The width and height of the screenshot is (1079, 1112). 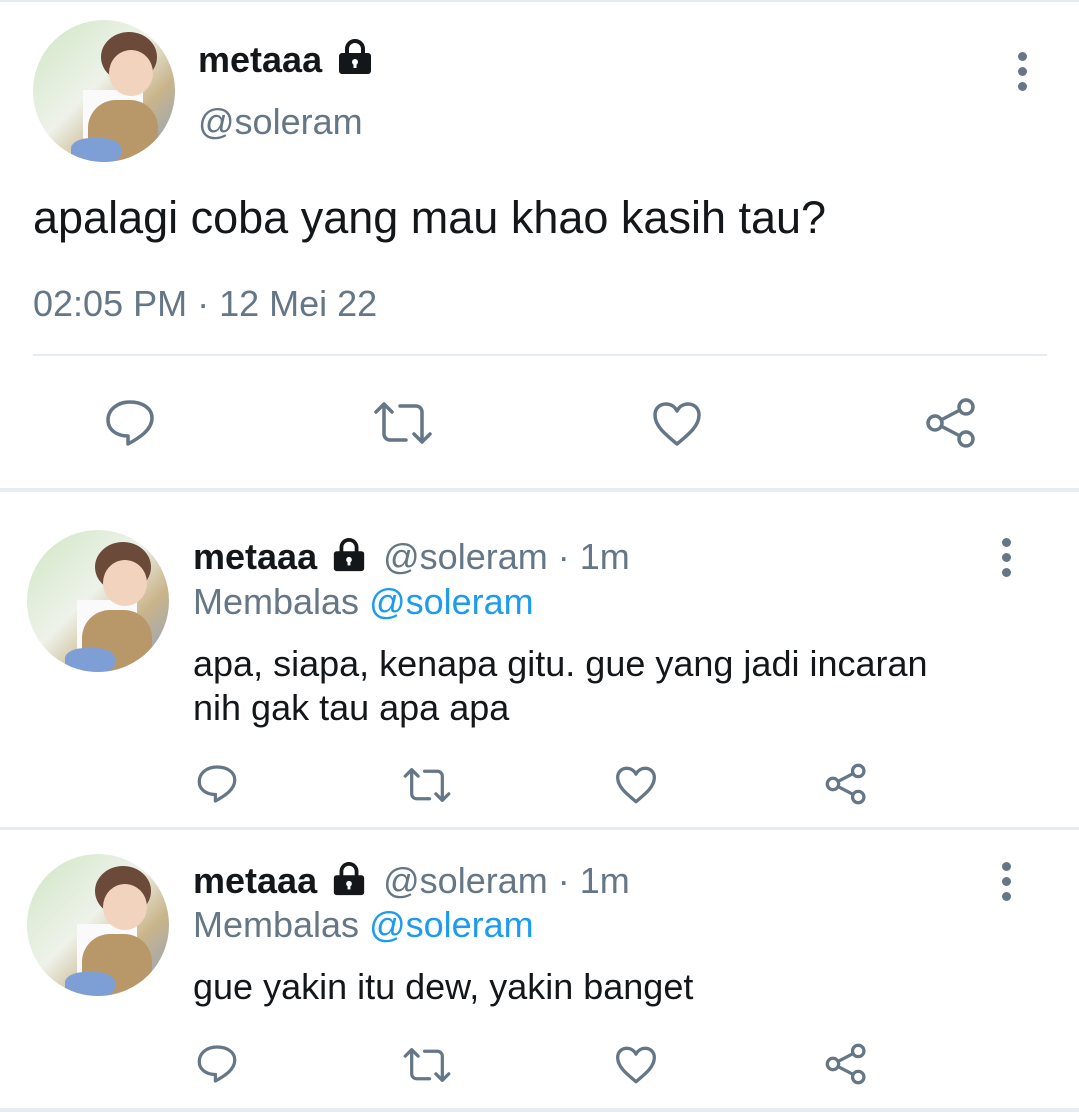 What do you see at coordinates (540, 355) in the screenshot?
I see `inner-divider` at bounding box center [540, 355].